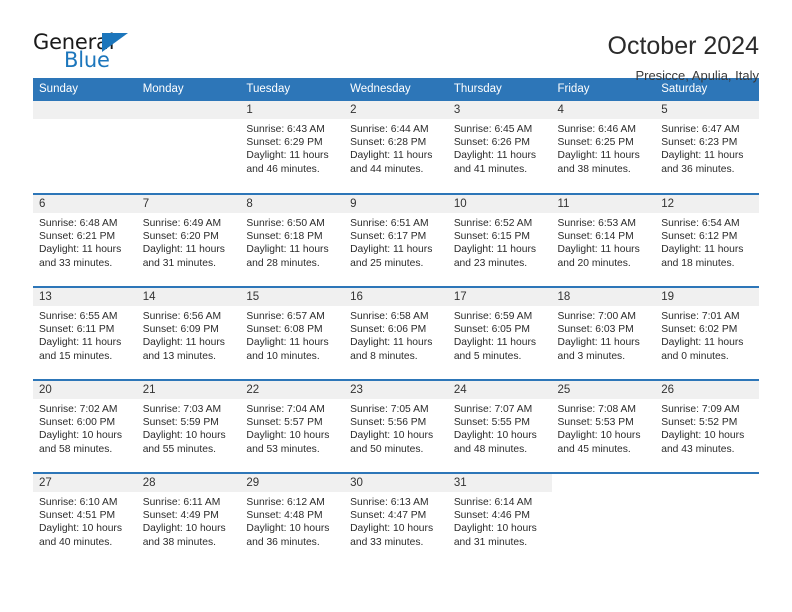 This screenshot has width=792, height=612. What do you see at coordinates (389, 316) in the screenshot?
I see `sunrise-text: Sunrise: 6:58 AM` at bounding box center [389, 316].